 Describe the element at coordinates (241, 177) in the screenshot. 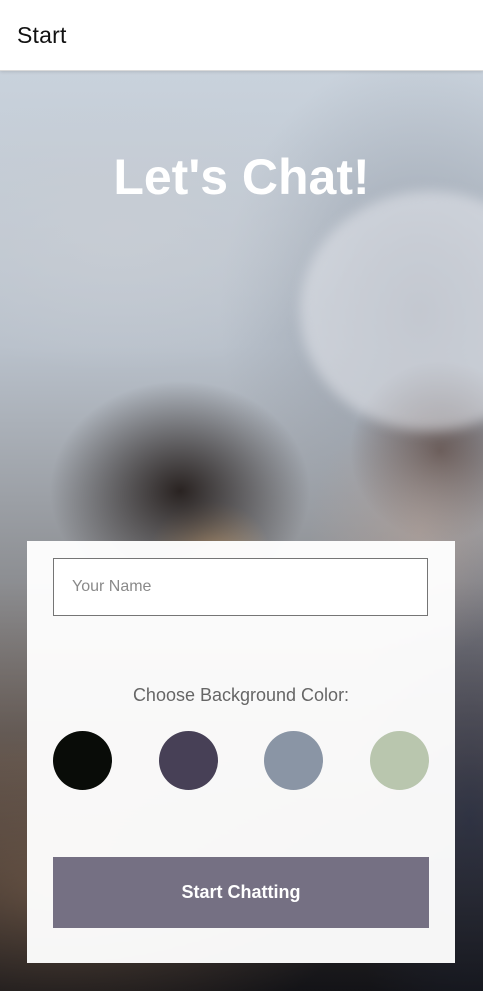

I see `app-title: Let's Chat!` at that location.